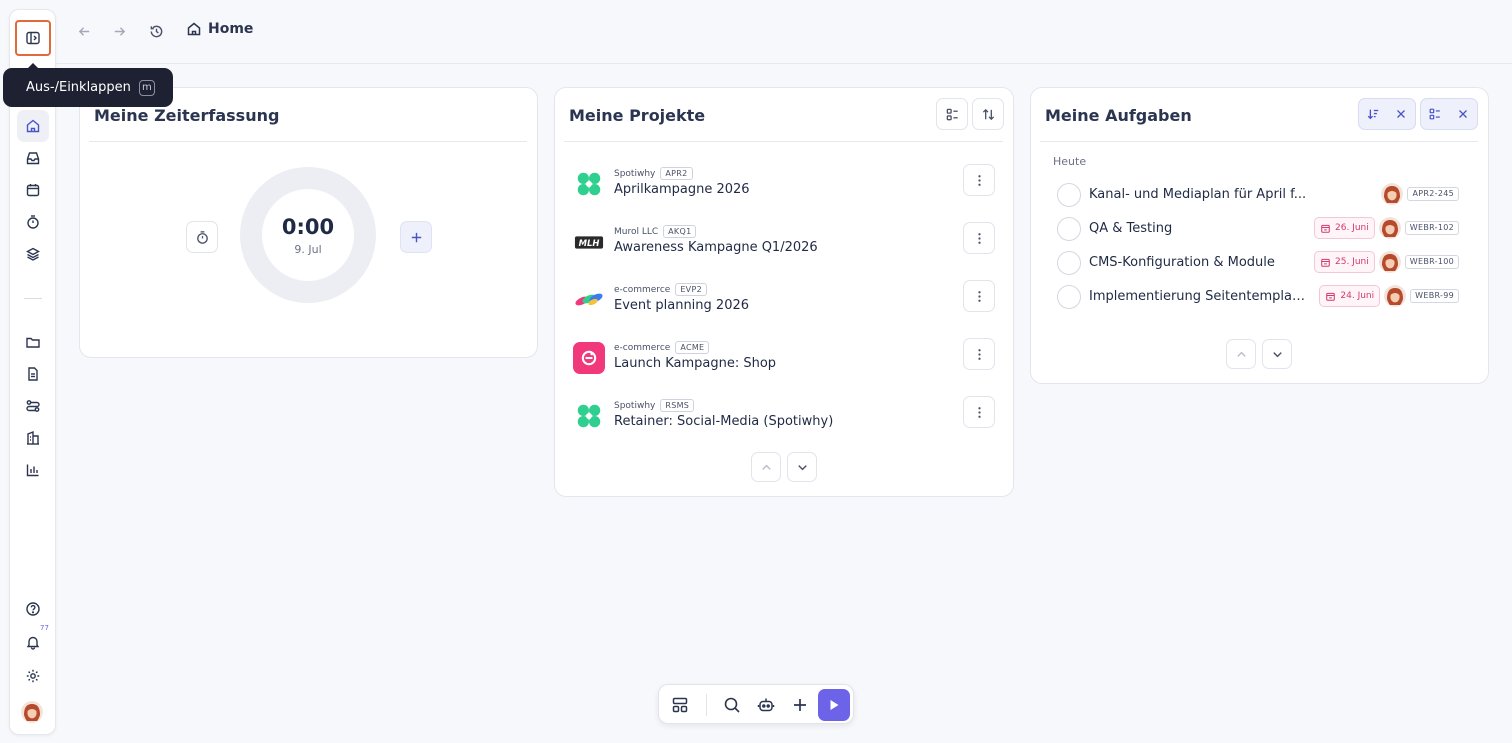 The width and height of the screenshot is (1512, 743). I want to click on layout-button, so click(680, 705).